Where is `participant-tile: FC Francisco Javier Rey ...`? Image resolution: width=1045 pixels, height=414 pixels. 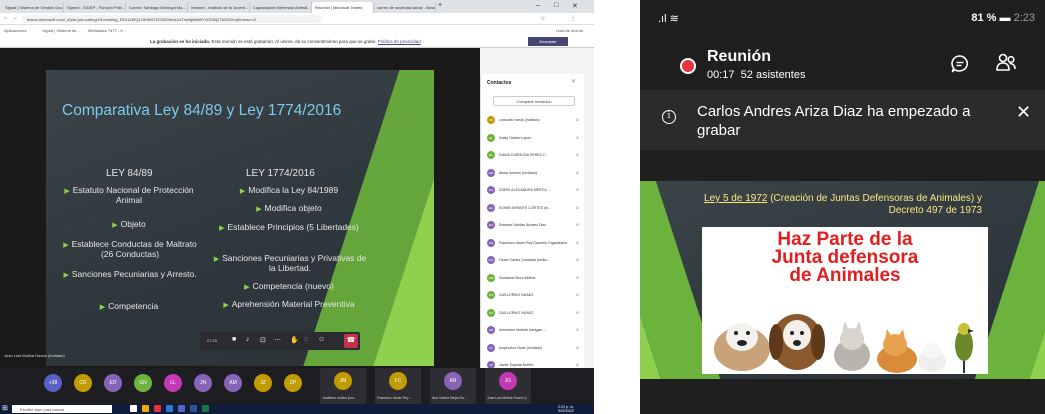 participant-tile: FC Francisco Javier Rey ... is located at coordinates (398, 386).